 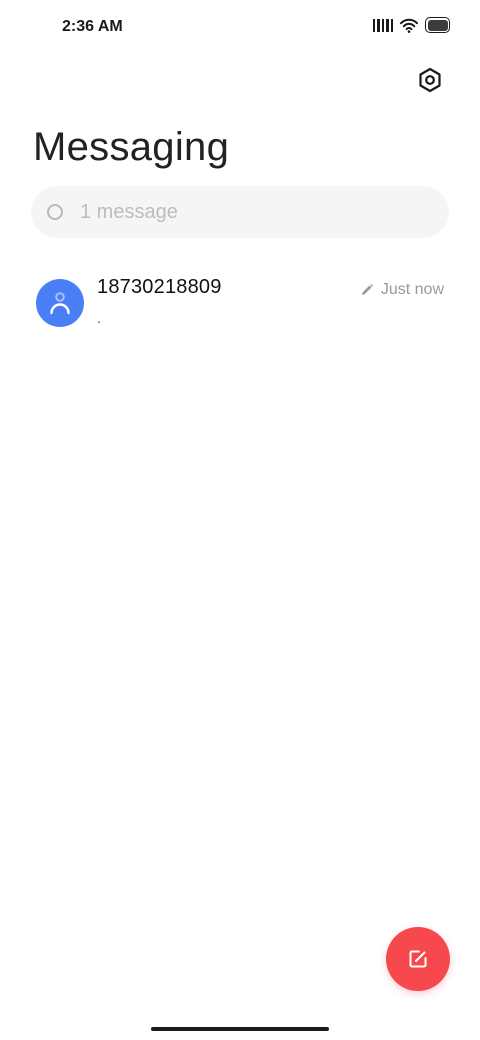 What do you see at coordinates (240, 1029) in the screenshot?
I see `home-indicator` at bounding box center [240, 1029].